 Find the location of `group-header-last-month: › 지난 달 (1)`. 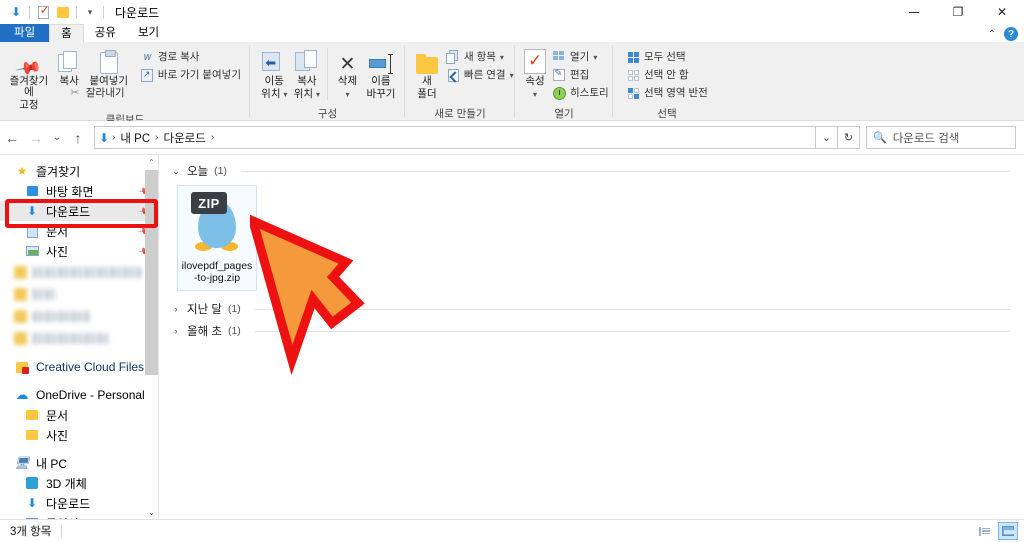

group-header-last-month: › 지난 달 (1) is located at coordinates (597, 309).